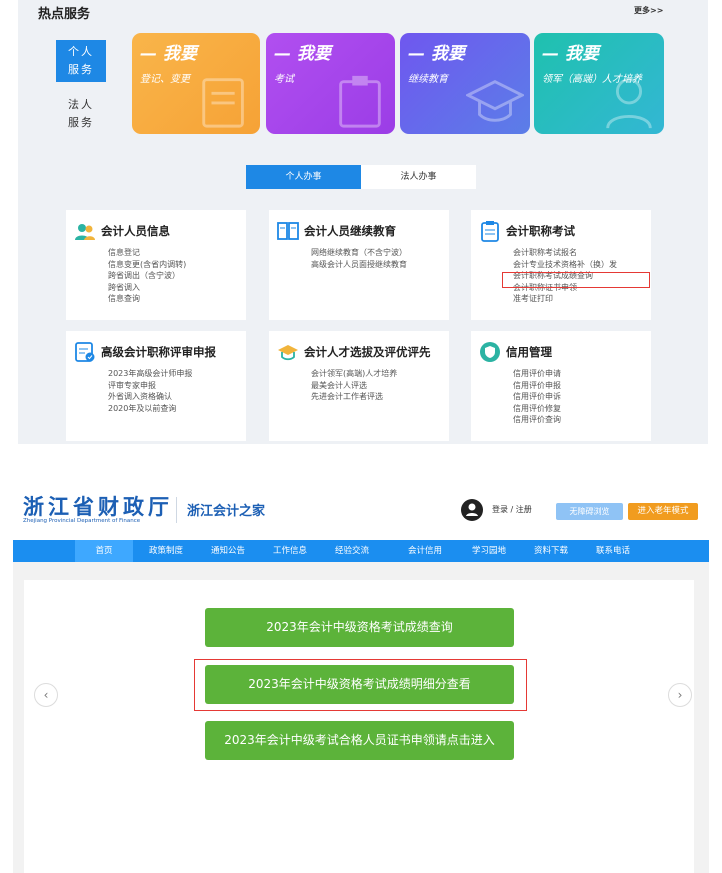 Image resolution: width=722 pixels, height=873 pixels. I want to click on nav-contact: 联系电话, so click(613, 551).